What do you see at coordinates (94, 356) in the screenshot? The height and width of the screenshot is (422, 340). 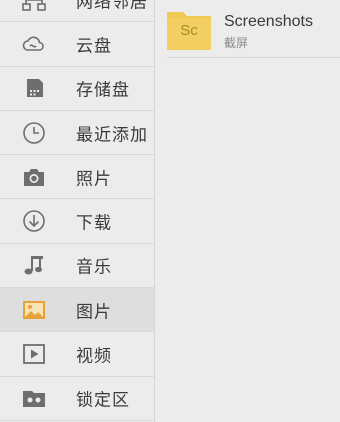 I see `sidebar-item-label: 视频` at bounding box center [94, 356].